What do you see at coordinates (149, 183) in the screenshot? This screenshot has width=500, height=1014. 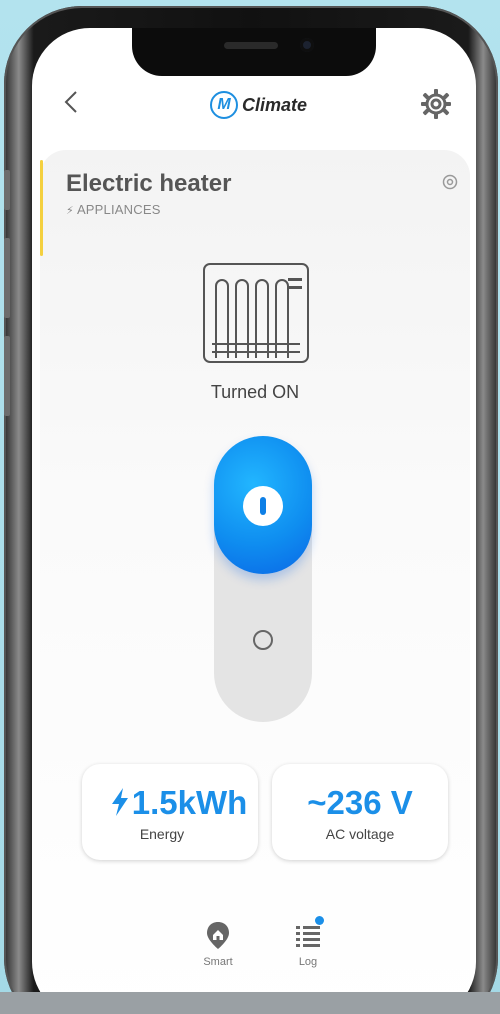 I see `device-name: Electric heater` at bounding box center [149, 183].